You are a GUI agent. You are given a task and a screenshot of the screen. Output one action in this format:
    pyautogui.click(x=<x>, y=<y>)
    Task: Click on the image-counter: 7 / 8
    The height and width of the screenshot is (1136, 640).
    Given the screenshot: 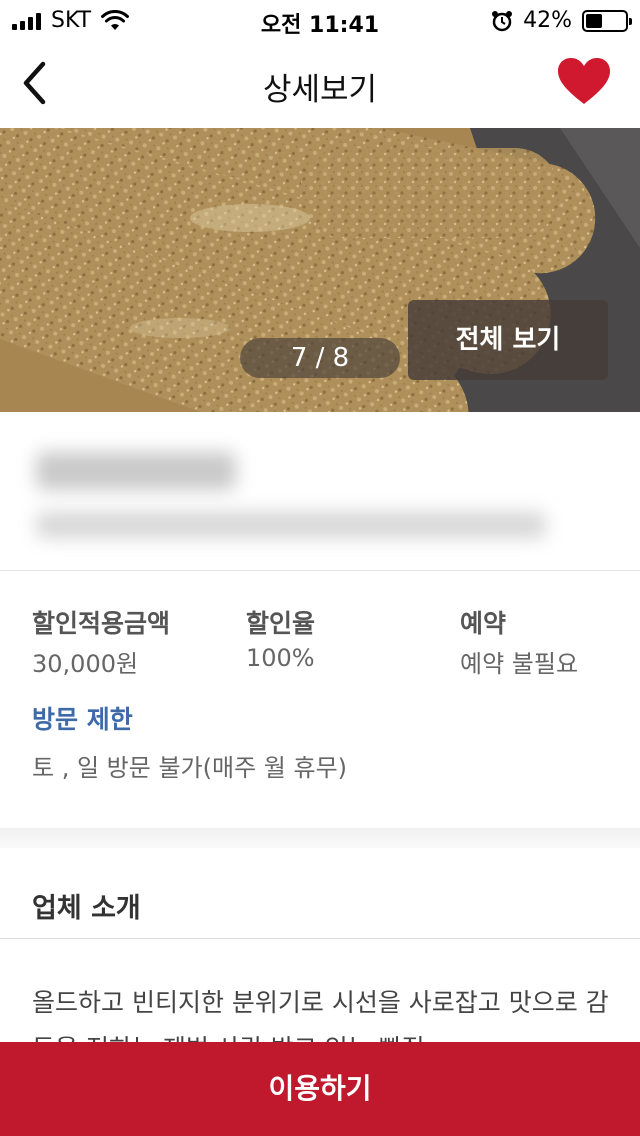 What is the action you would take?
    pyautogui.click(x=320, y=358)
    